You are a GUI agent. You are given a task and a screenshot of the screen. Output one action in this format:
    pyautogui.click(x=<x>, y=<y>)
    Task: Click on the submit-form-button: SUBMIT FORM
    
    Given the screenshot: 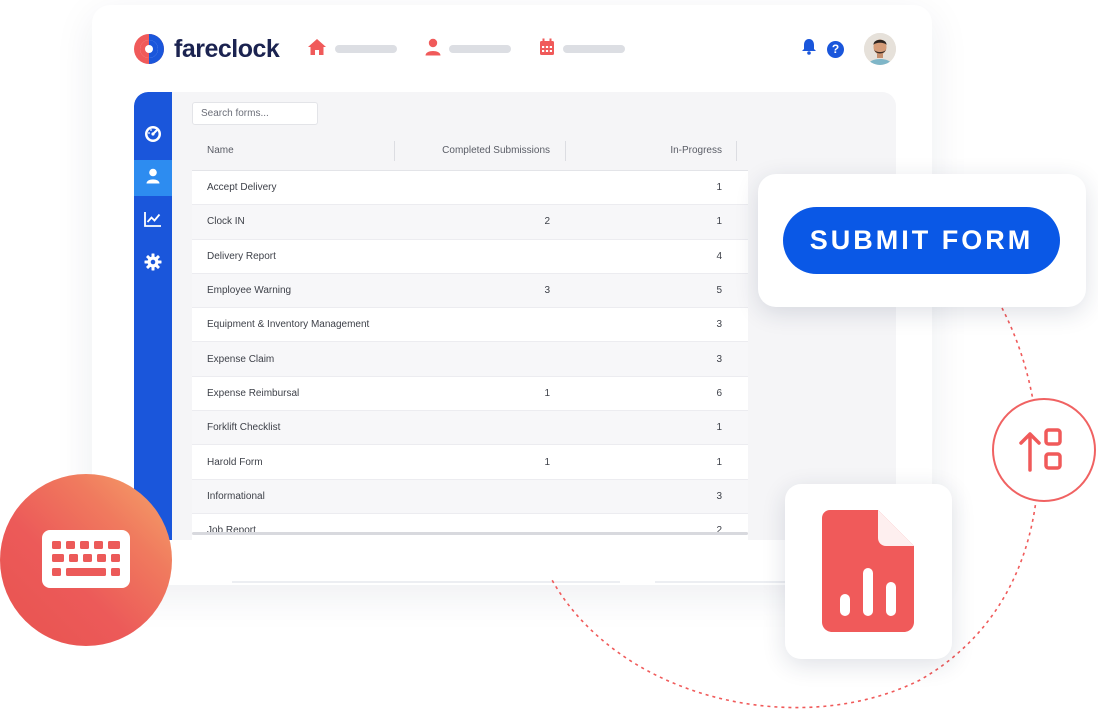 What is the action you would take?
    pyautogui.click(x=921, y=240)
    